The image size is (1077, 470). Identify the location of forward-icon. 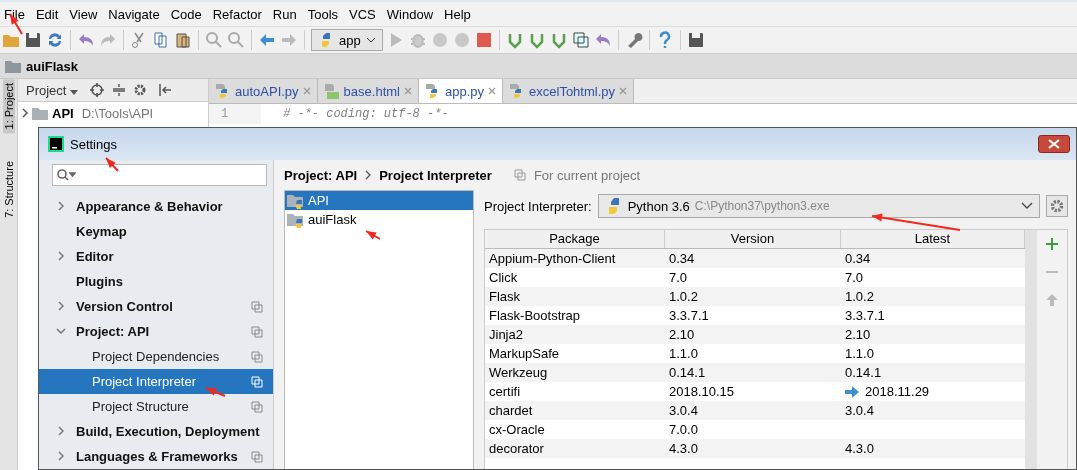
(289, 40).